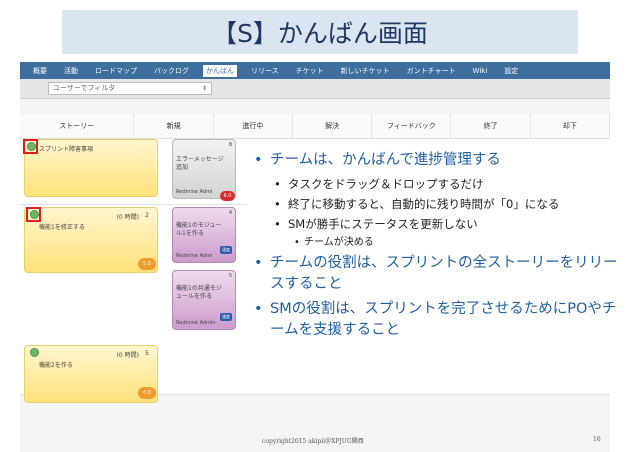 The width and height of the screenshot is (638, 452). I want to click on bullet-text: タスクをドラッグ＆ドロップするだけ, so click(386, 184).